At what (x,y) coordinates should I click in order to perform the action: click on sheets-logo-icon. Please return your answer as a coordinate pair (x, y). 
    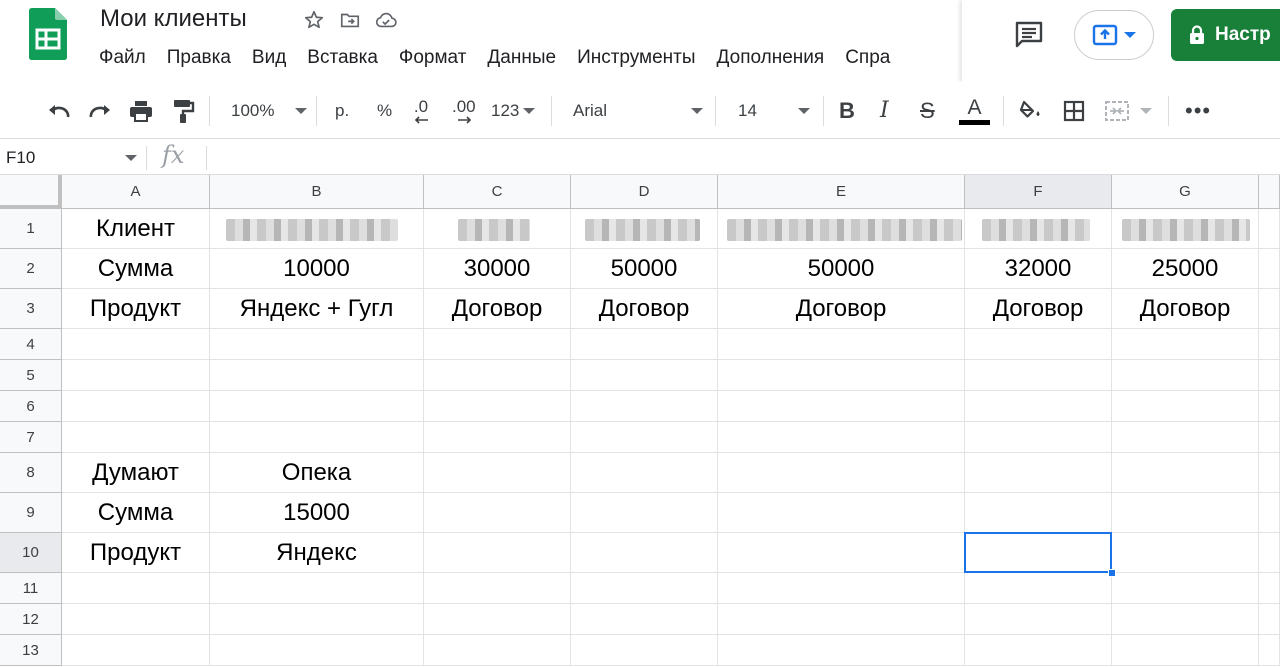
    Looking at the image, I should click on (48, 34).